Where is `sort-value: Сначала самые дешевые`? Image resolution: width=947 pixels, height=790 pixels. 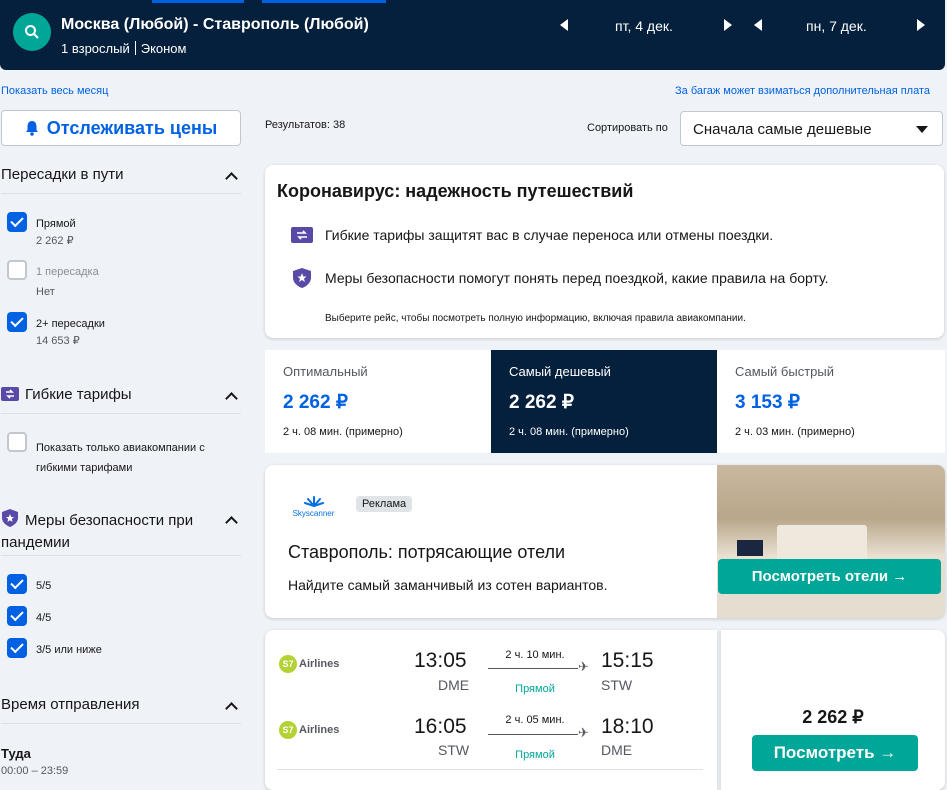 sort-value: Сначала самые дешевые is located at coordinates (782, 129).